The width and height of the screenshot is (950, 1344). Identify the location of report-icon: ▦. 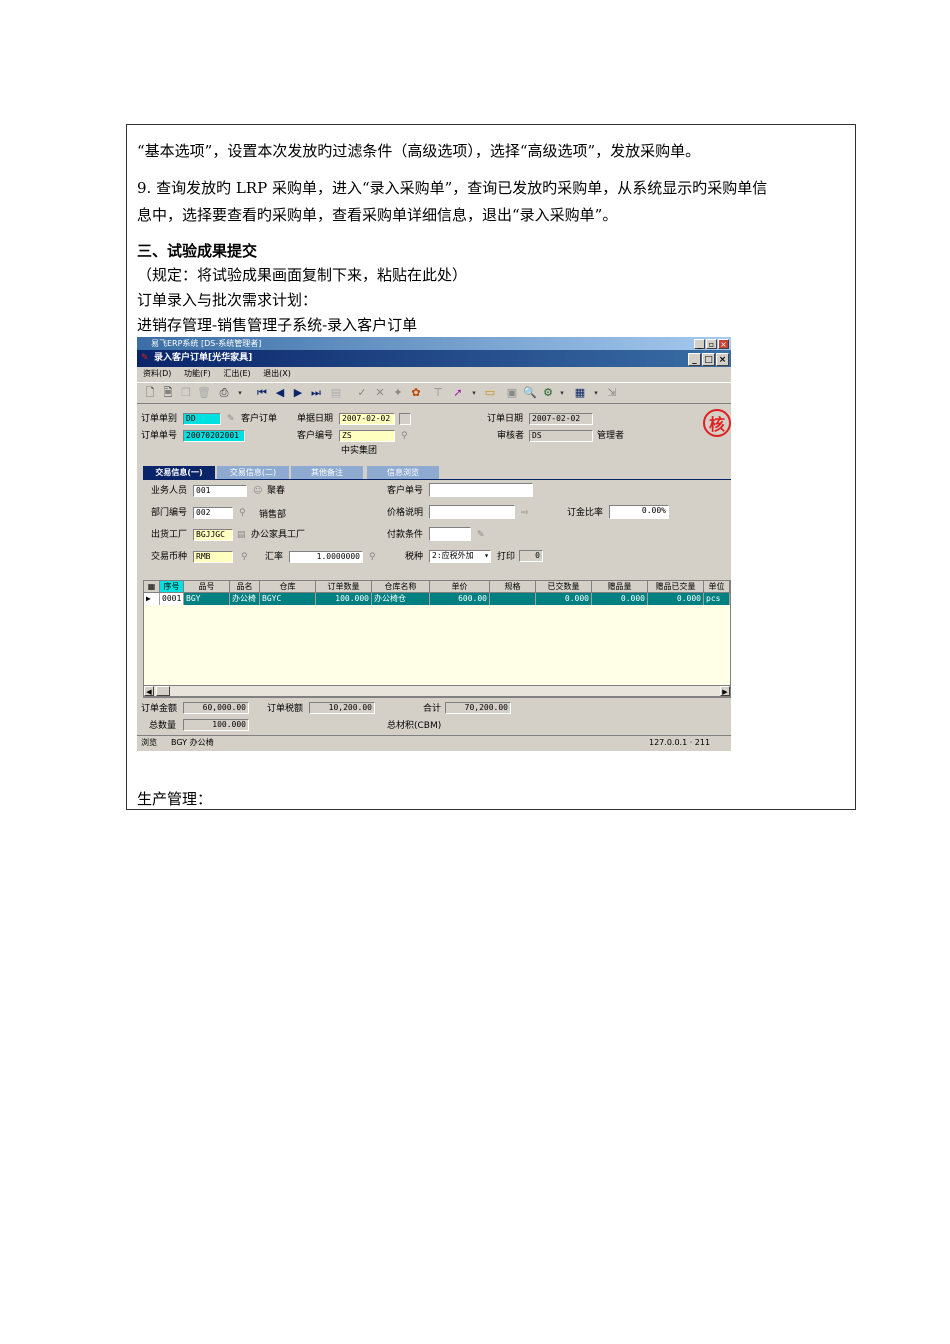
(580, 393).